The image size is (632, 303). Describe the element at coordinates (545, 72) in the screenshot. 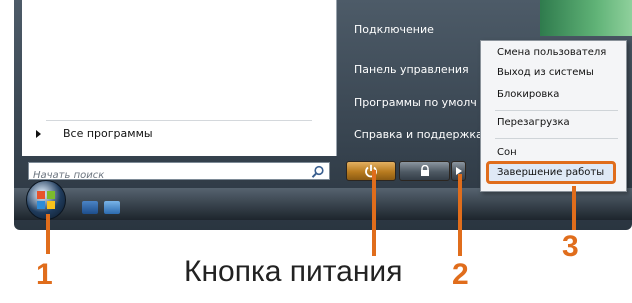

I see `log-off-item: Выход из системы` at that location.